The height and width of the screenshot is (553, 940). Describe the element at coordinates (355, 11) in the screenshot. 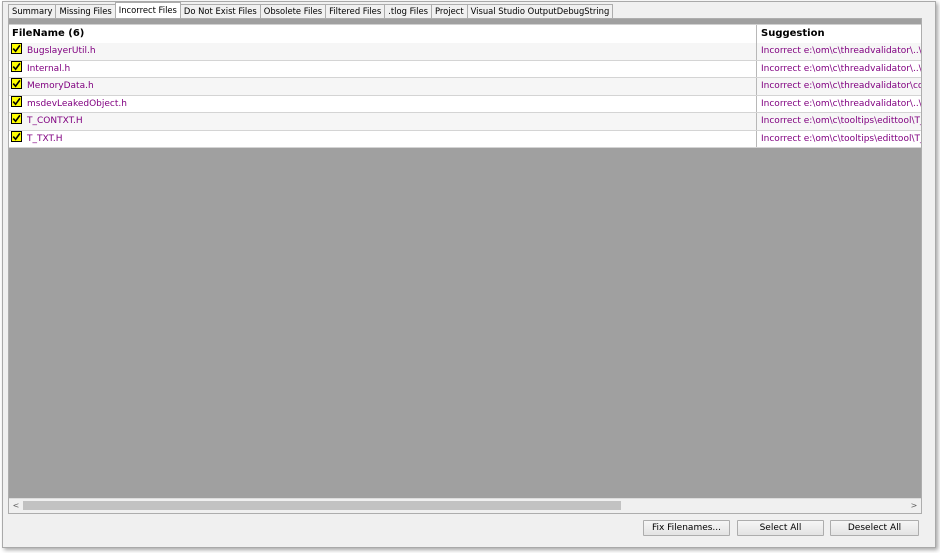

I see `tab-filtered-files: Filtered Files` at that location.